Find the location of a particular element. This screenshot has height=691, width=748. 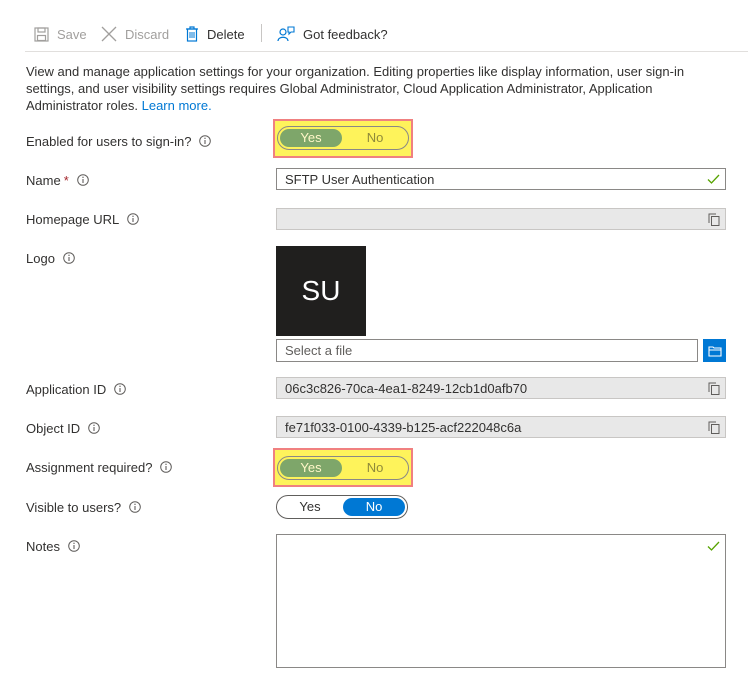

object-id-value: fe71f033-0100-4339-b125-acf222048c6a is located at coordinates (403, 427).